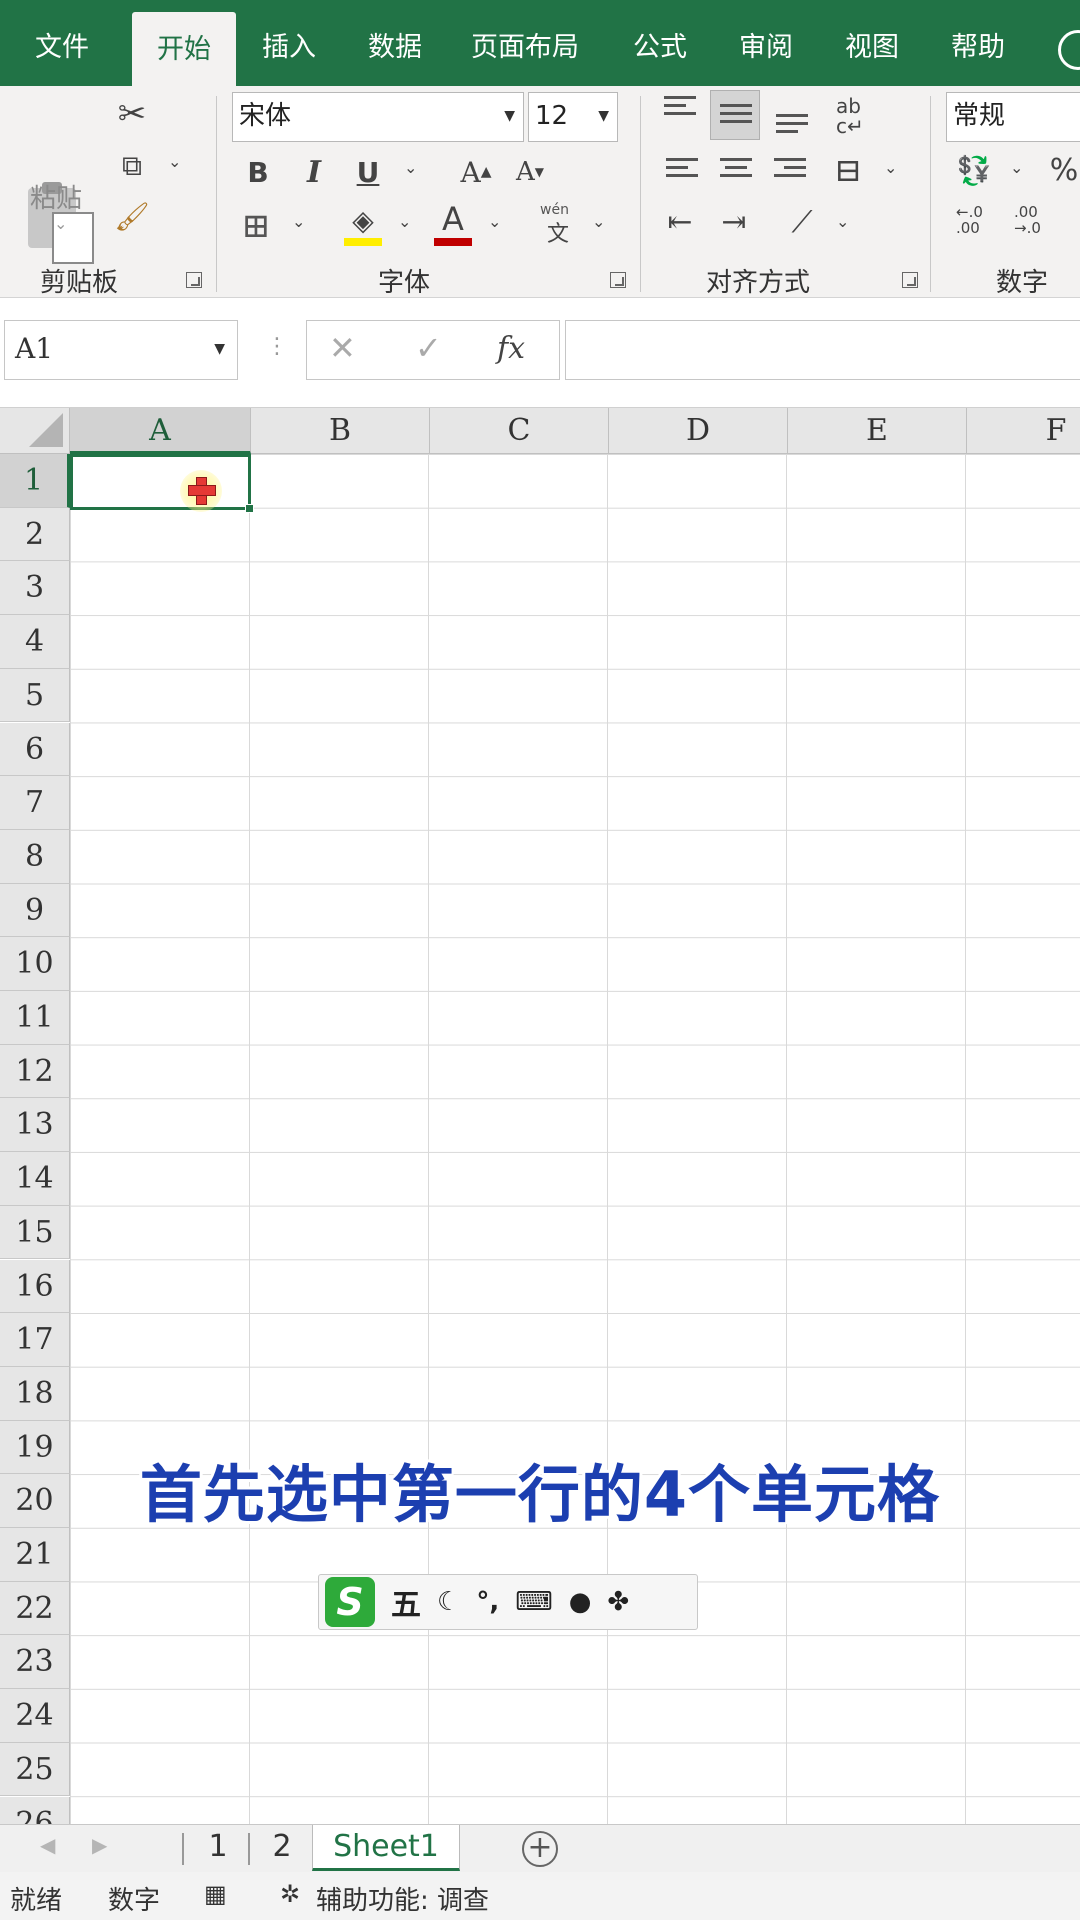 The width and height of the screenshot is (1080, 1920). Describe the element at coordinates (1023, 431) in the screenshot. I see `column-header-f: F` at that location.